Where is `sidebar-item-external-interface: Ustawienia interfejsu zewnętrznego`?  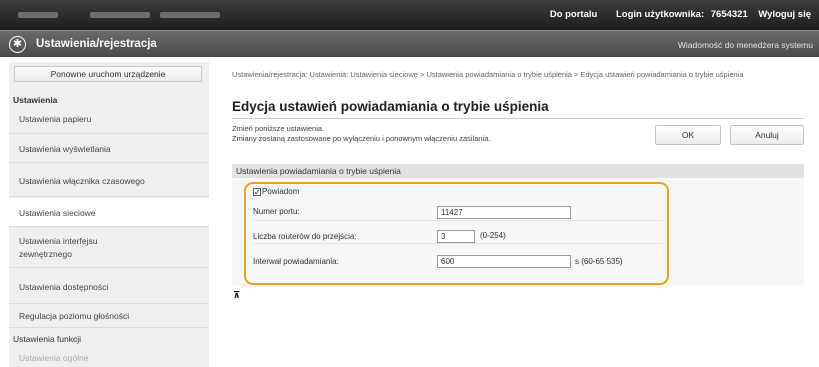
sidebar-item-external-interface: Ustawienia interfejsu zewnętrznego is located at coordinates (109, 248).